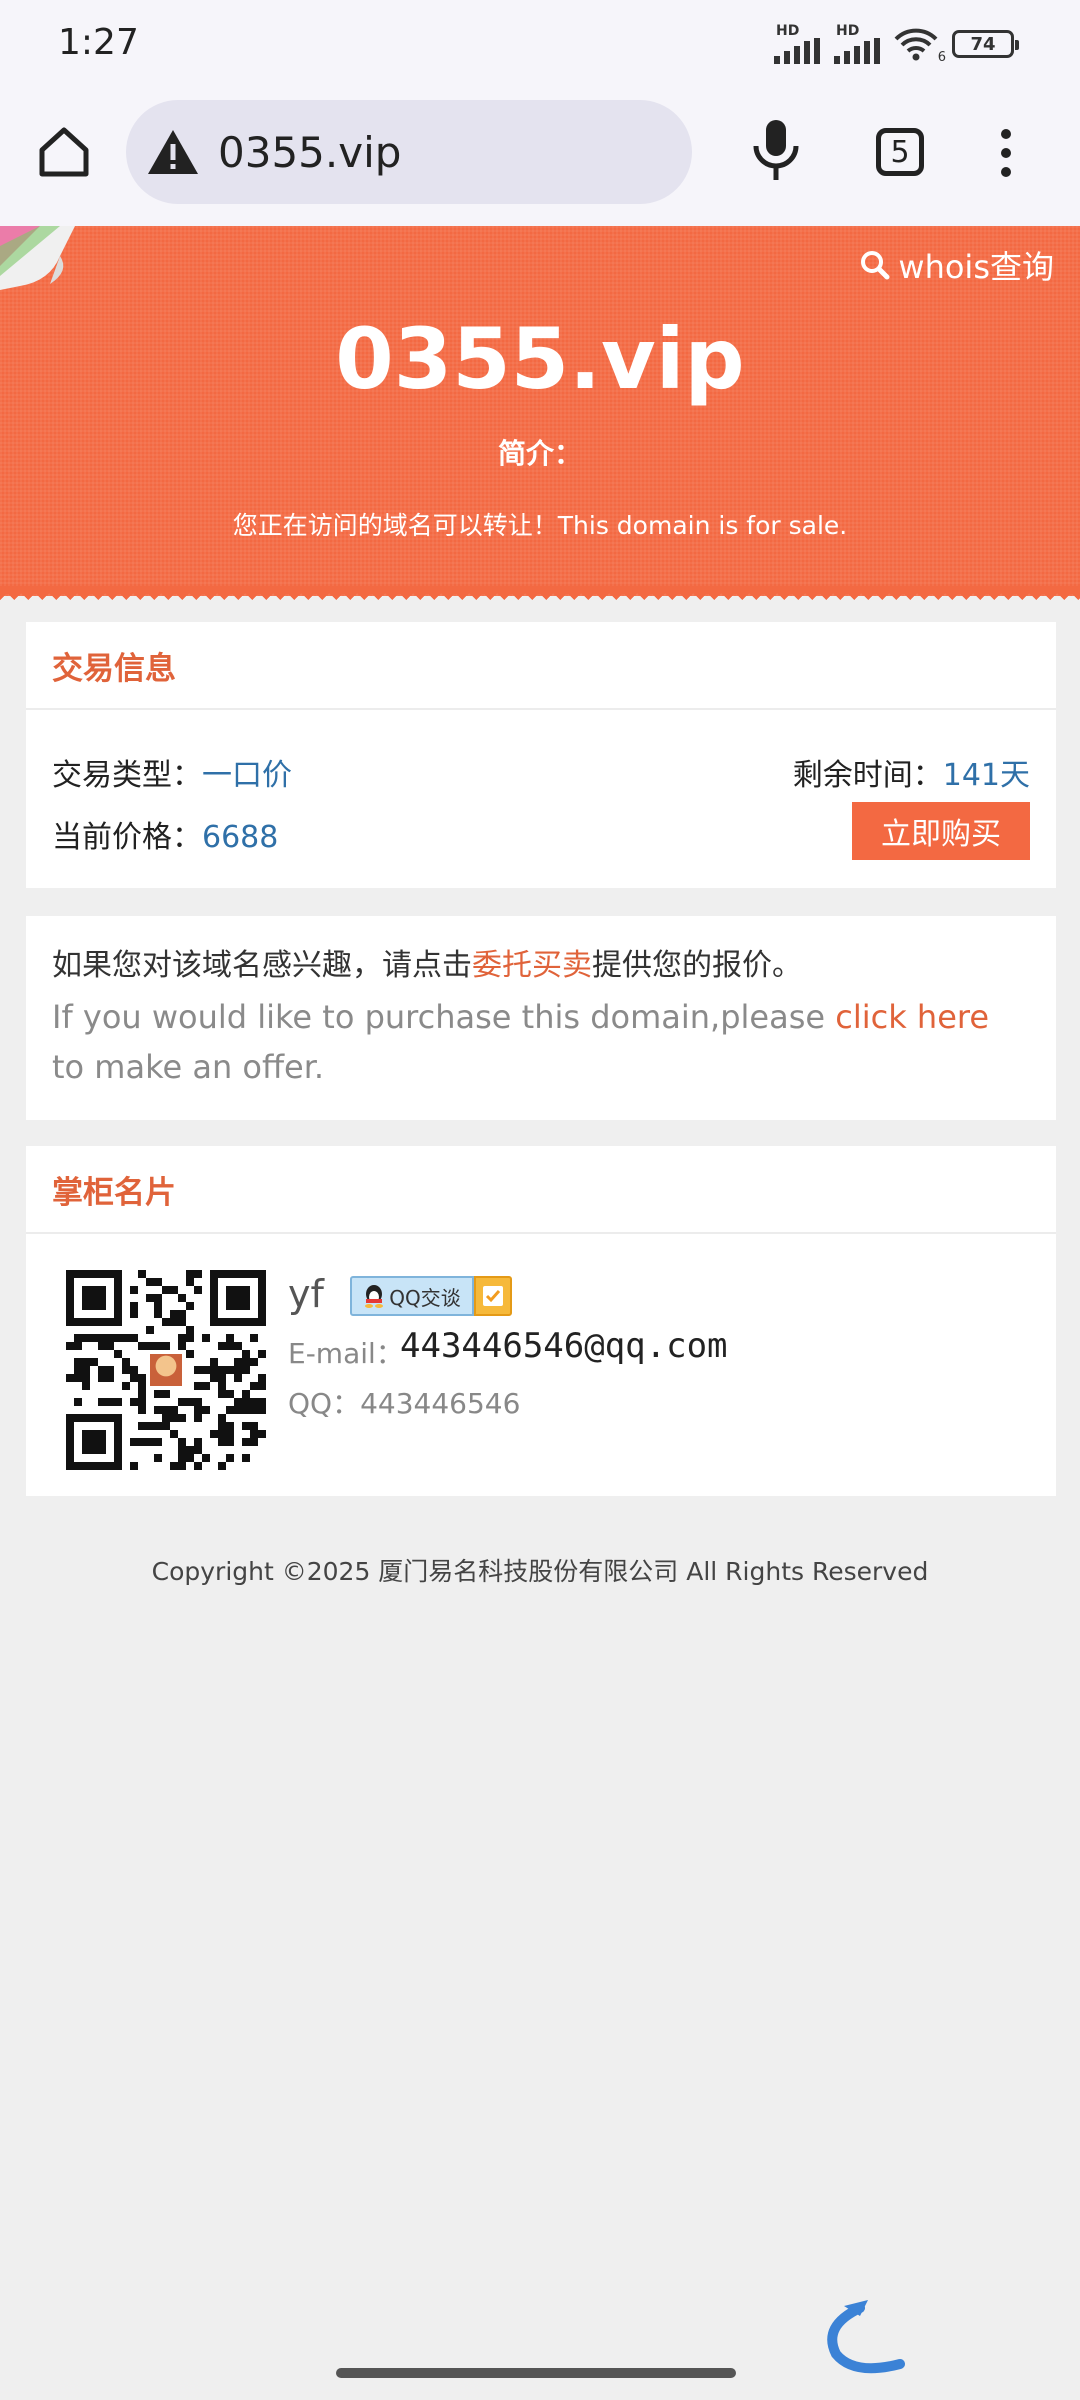  Describe the element at coordinates (127, 837) in the screenshot. I see `current-price-label: 当前价格：` at that location.